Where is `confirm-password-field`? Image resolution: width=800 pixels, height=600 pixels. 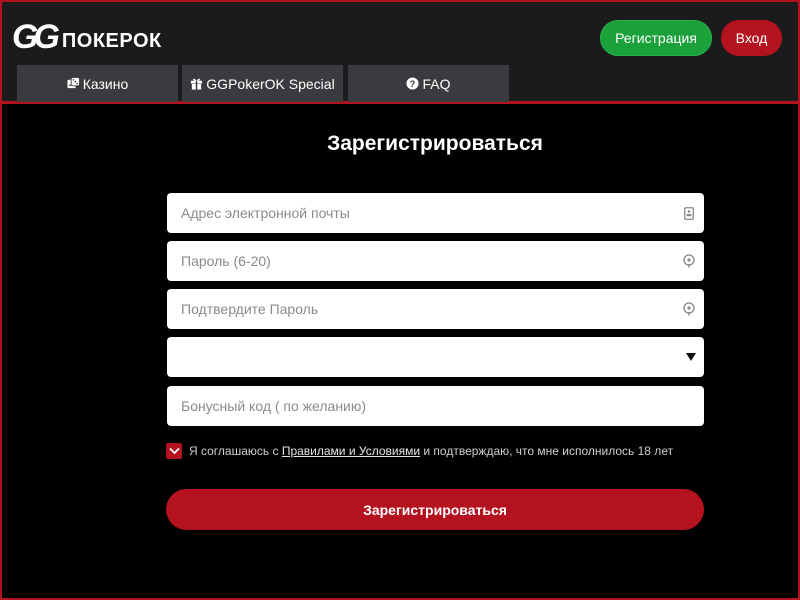
confirm-password-field is located at coordinates (435, 309).